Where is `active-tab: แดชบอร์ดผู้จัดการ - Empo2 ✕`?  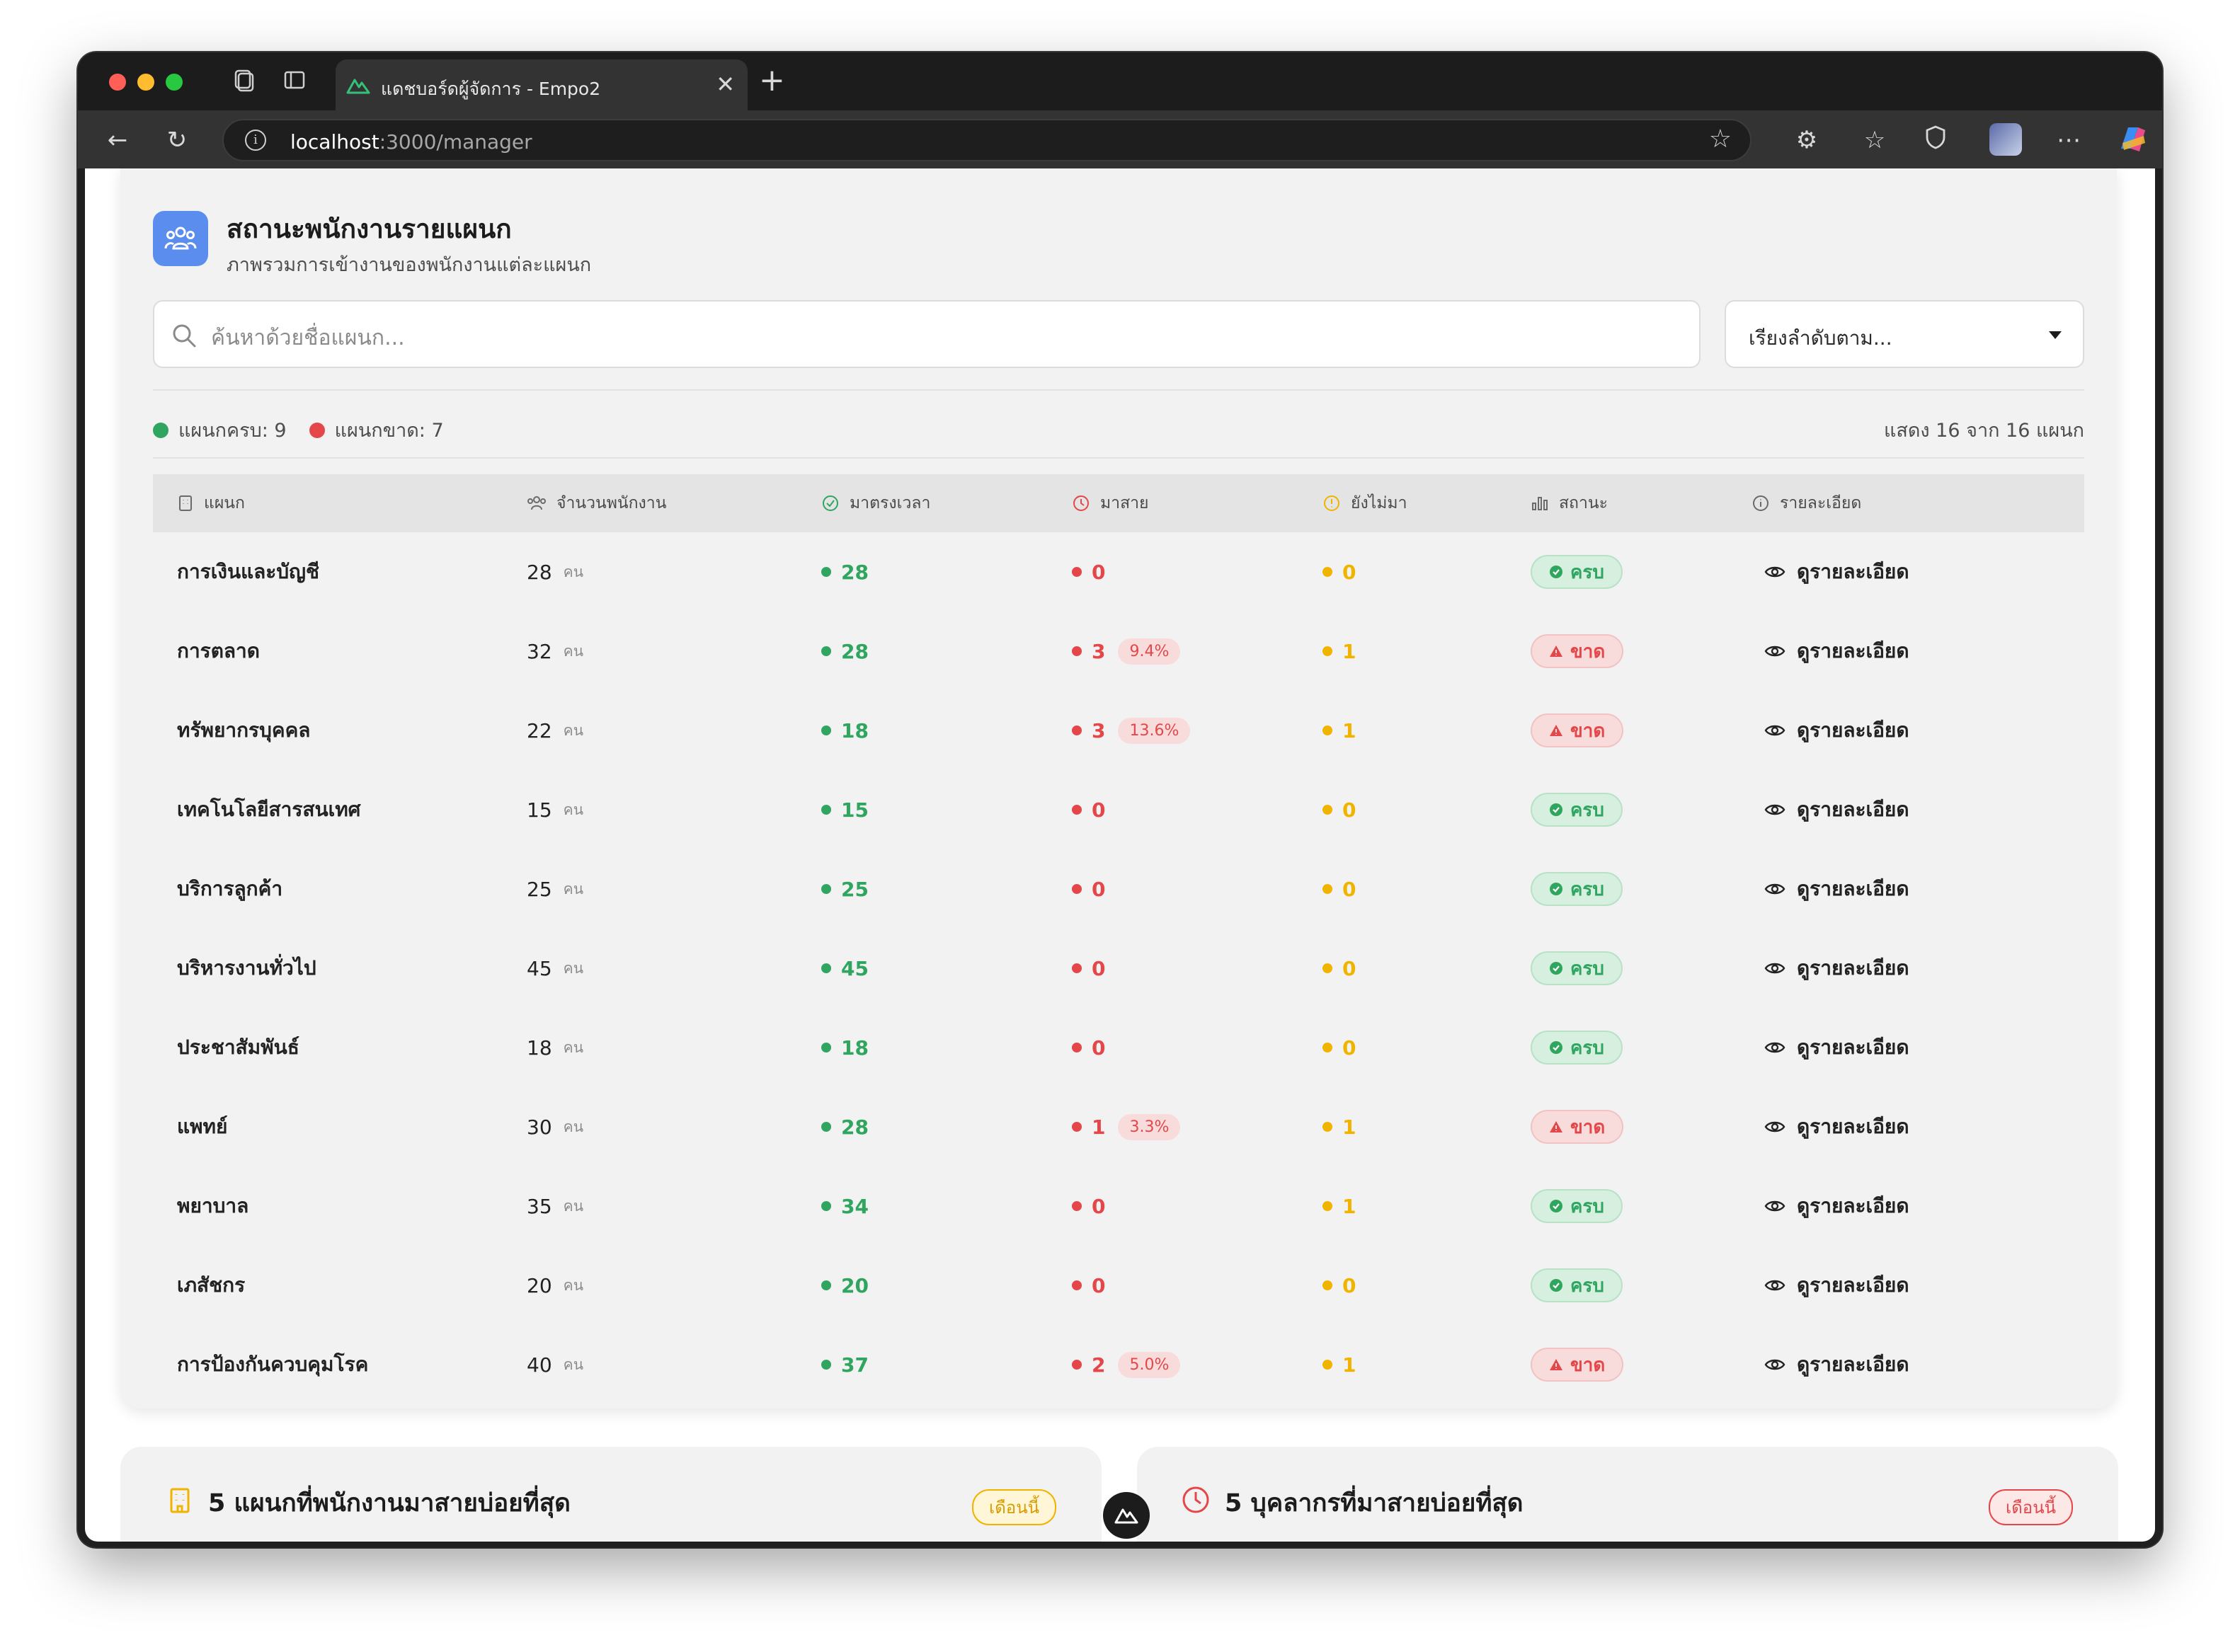 active-tab: แดชบอร์ดผู้จัดการ - Empo2 ✕ is located at coordinates (542, 84).